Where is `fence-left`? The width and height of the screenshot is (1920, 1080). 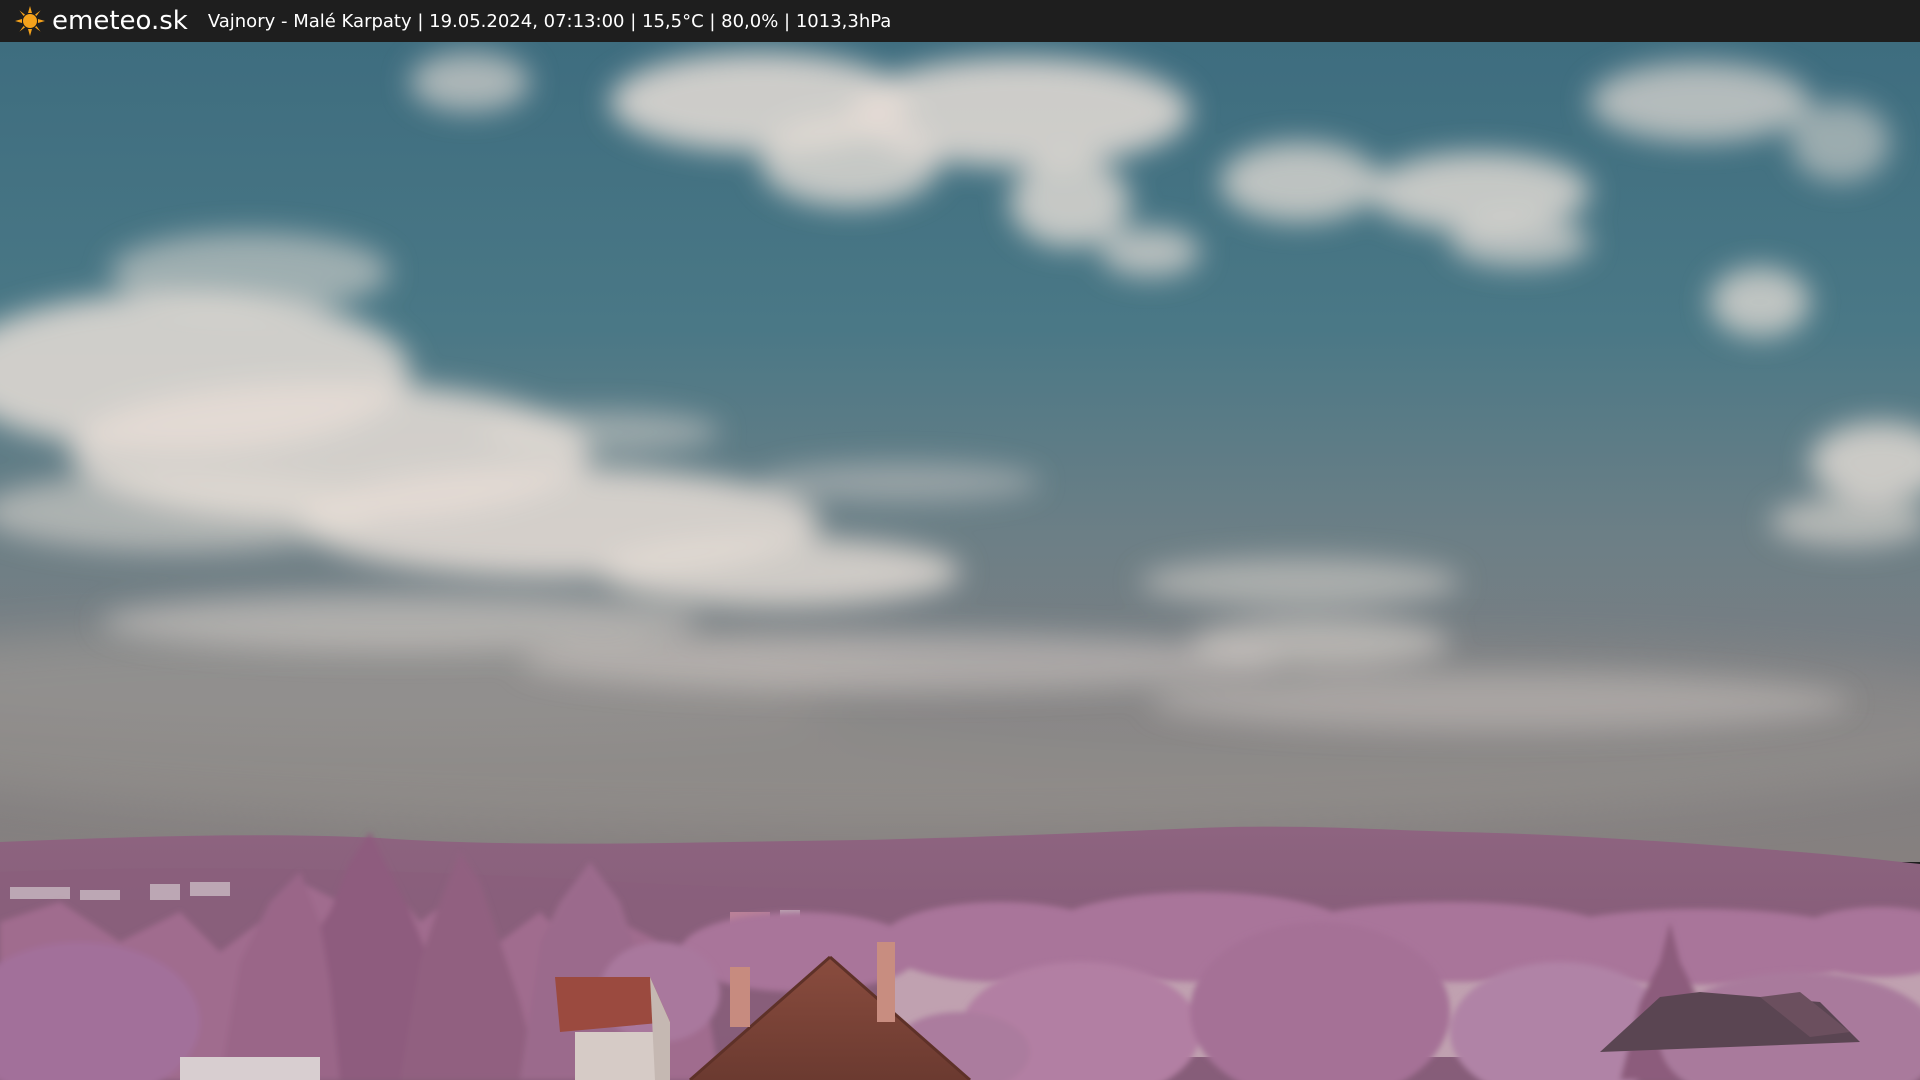
fence-left is located at coordinates (250, 1068).